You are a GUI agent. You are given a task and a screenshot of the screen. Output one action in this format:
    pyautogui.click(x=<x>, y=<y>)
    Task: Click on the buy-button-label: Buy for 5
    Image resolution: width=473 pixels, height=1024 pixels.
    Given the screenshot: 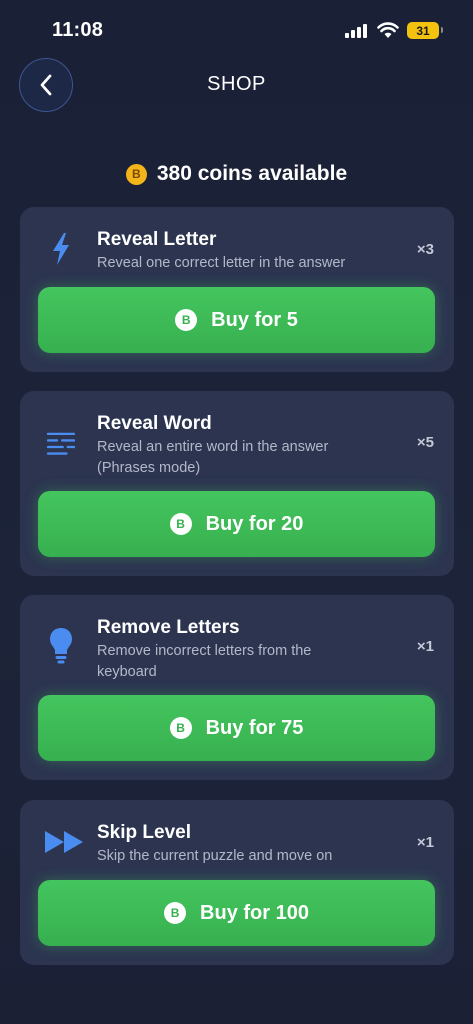 What is the action you would take?
    pyautogui.click(x=254, y=319)
    